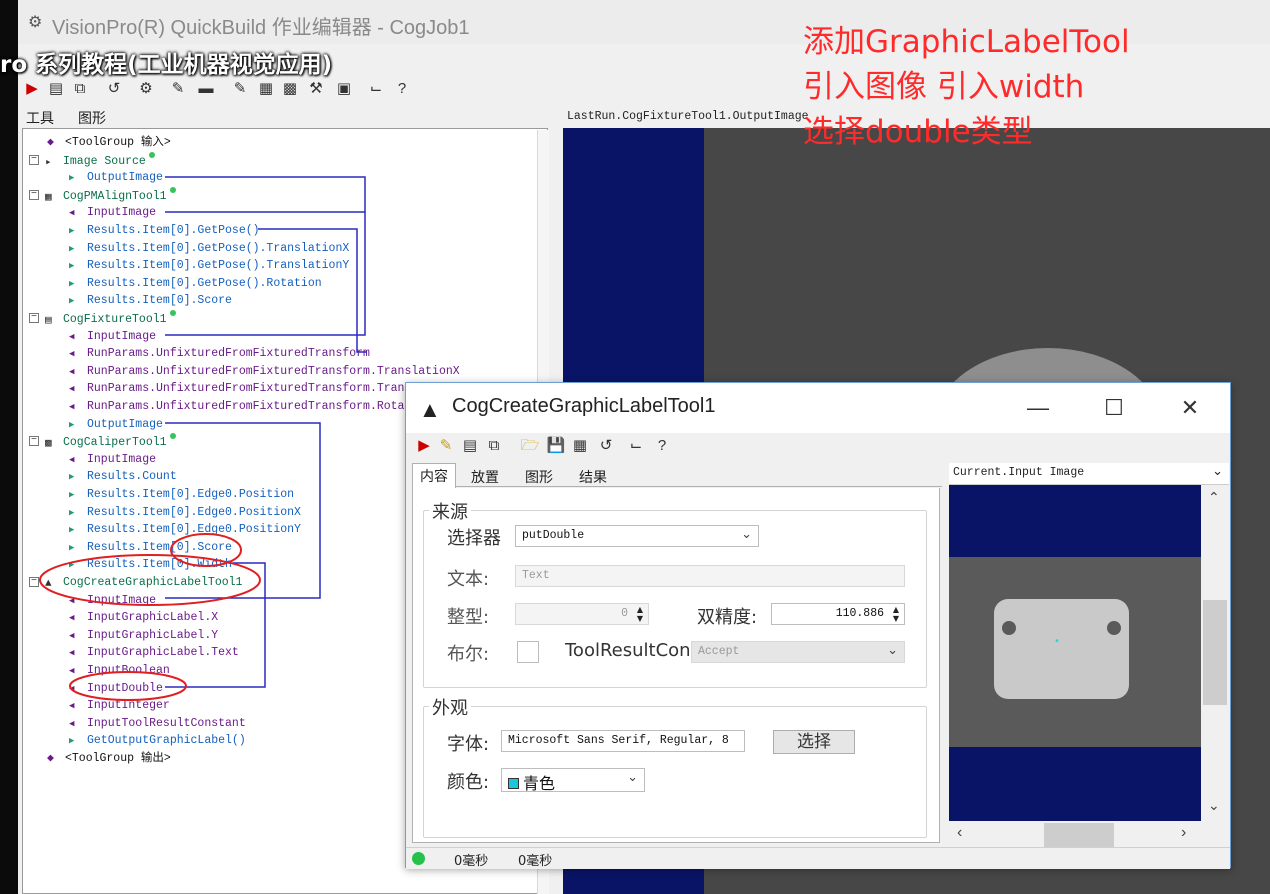 The image size is (1270, 894). I want to click on close-icon: ✕, so click(1190, 408).